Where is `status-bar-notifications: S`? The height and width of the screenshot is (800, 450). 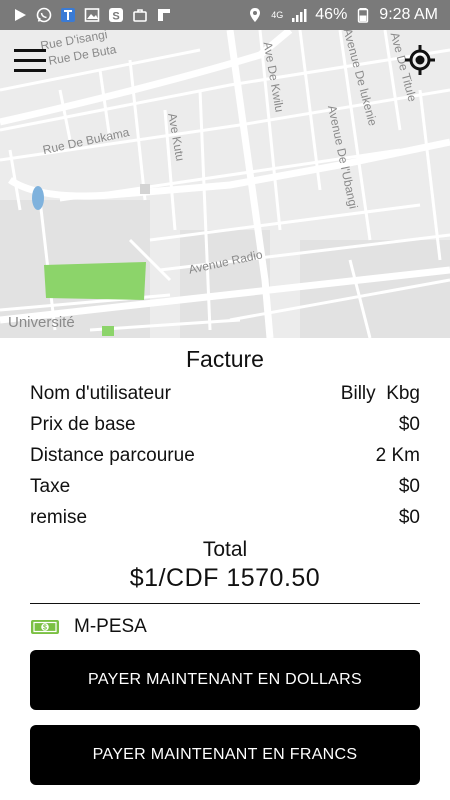
status-bar-notifications: S is located at coordinates (92, 15).